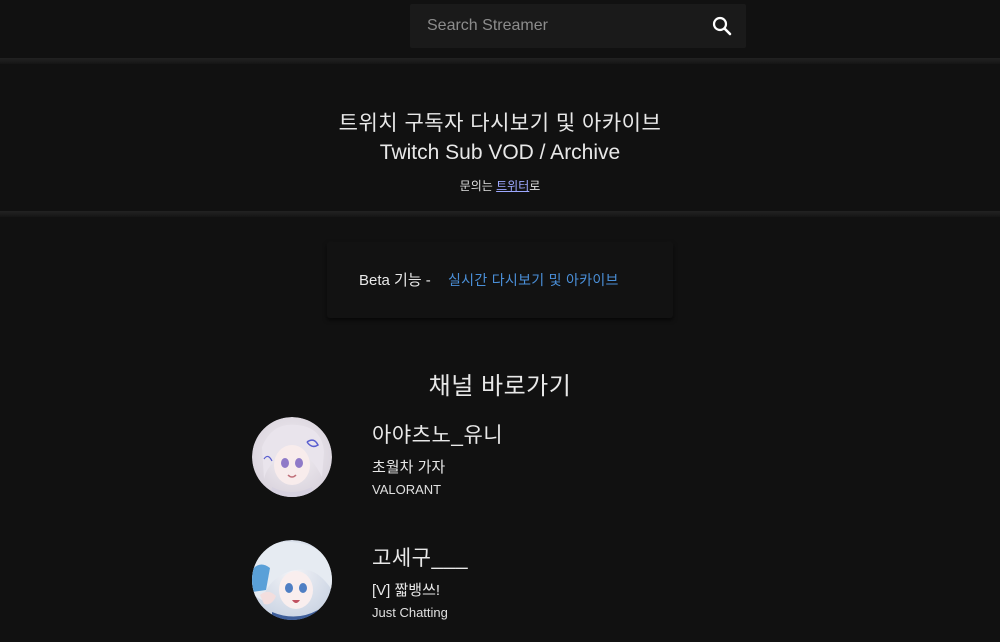 The image size is (1000, 642). I want to click on beta-card: Beta 기능 - 실시간 다시보기 및 아카이브, so click(500, 280).